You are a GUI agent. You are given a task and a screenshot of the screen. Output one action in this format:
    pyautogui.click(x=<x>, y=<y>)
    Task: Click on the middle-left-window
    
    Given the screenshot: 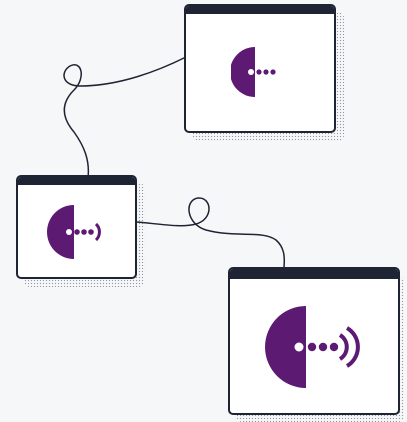 What is the action you would take?
    pyautogui.click(x=76, y=227)
    